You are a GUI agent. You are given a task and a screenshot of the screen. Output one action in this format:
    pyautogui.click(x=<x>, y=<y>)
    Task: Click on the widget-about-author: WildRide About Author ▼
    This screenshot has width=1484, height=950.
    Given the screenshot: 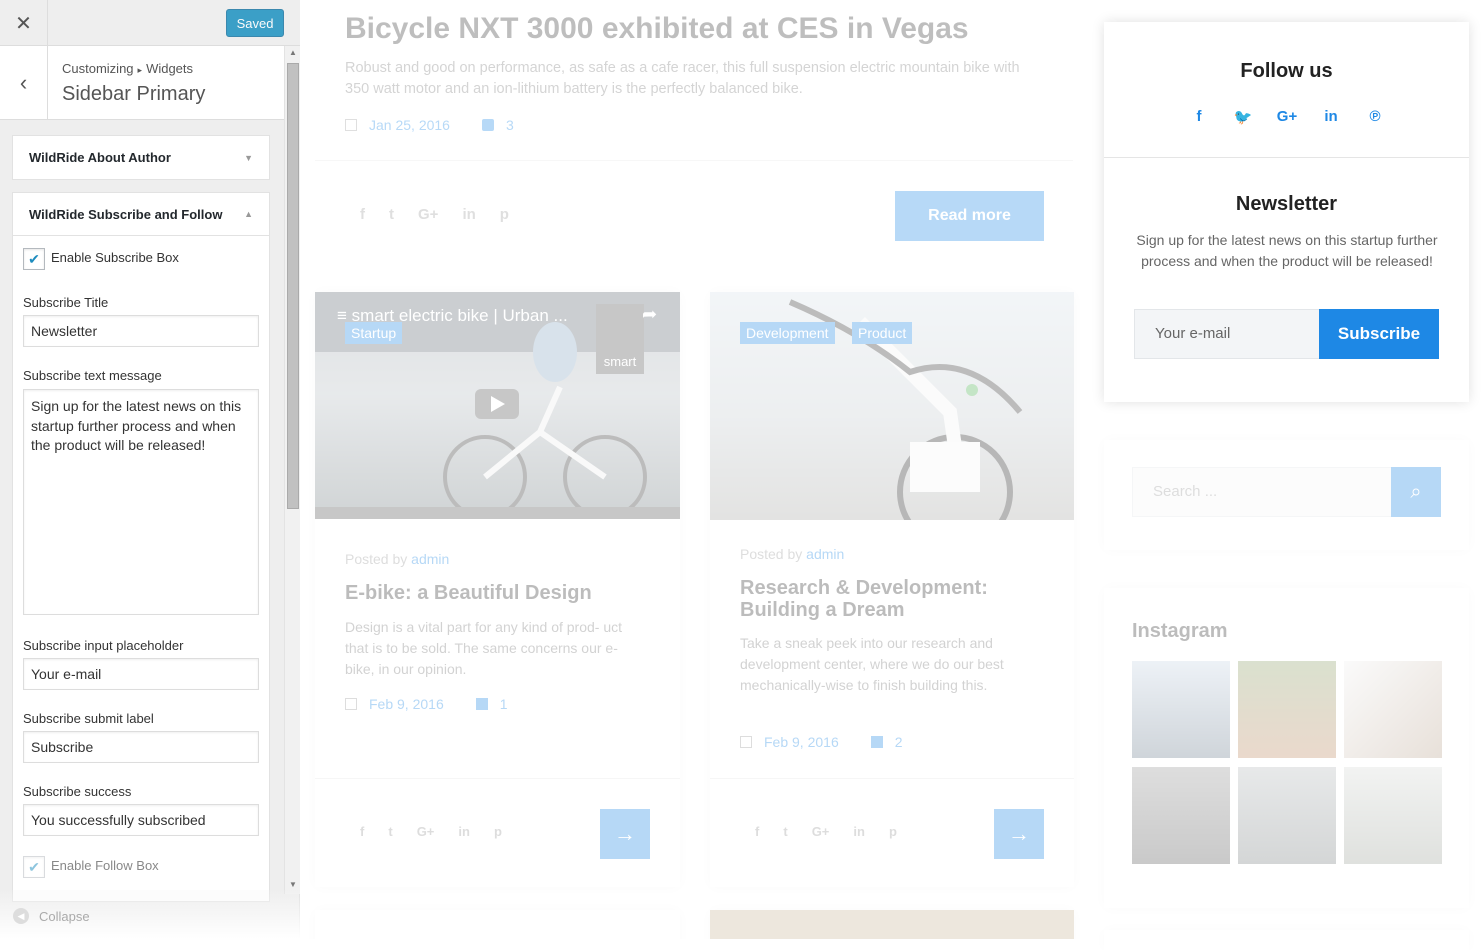 What is the action you would take?
    pyautogui.click(x=141, y=157)
    